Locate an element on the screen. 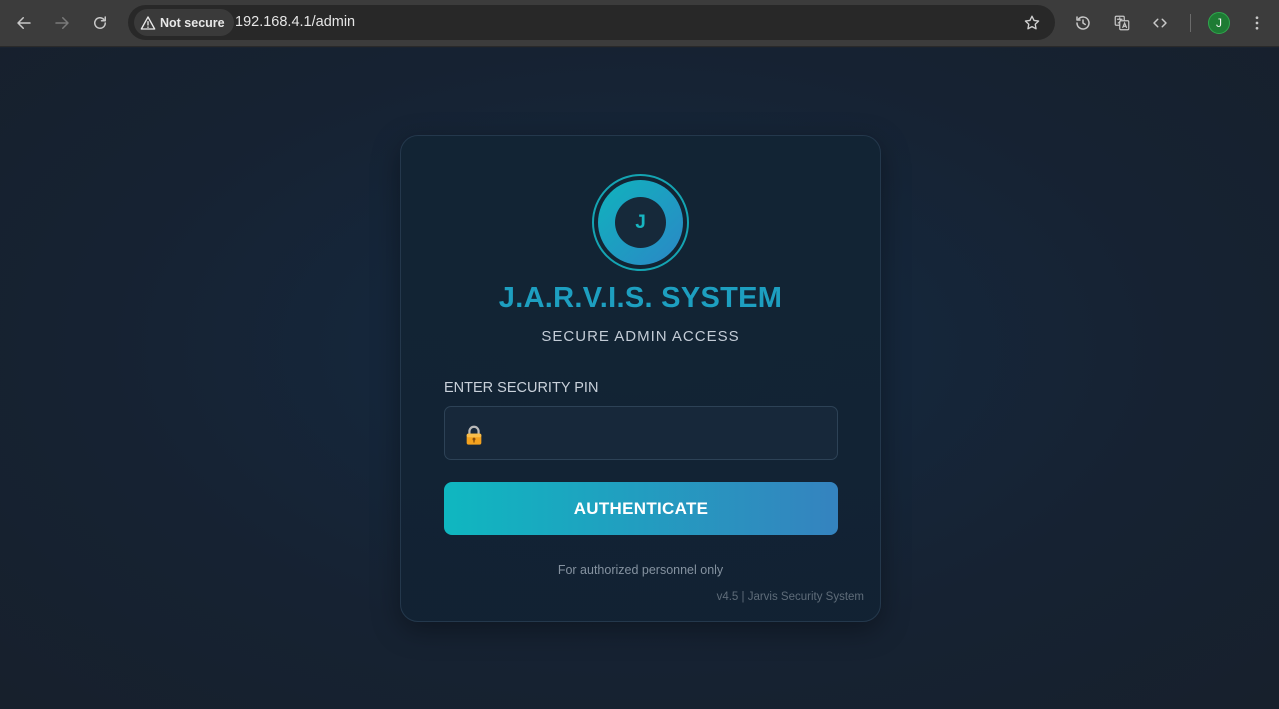  logo-disc: J is located at coordinates (640, 222).